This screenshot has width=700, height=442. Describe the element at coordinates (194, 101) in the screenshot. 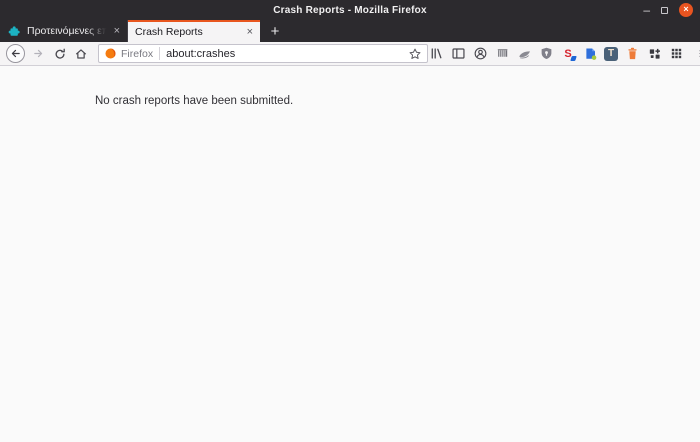

I see `no-crash-reports-message: No crash reports have been submitted.` at that location.